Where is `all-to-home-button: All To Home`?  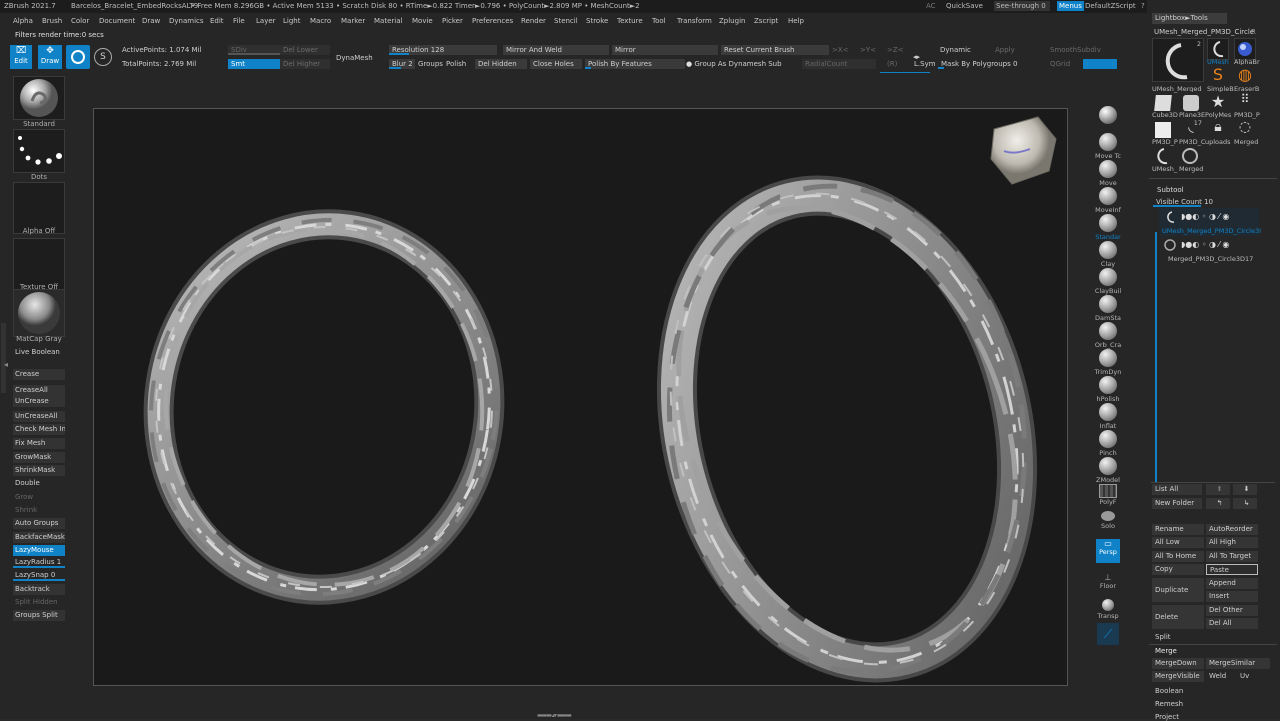 all-to-home-button: All To Home is located at coordinates (1178, 556).